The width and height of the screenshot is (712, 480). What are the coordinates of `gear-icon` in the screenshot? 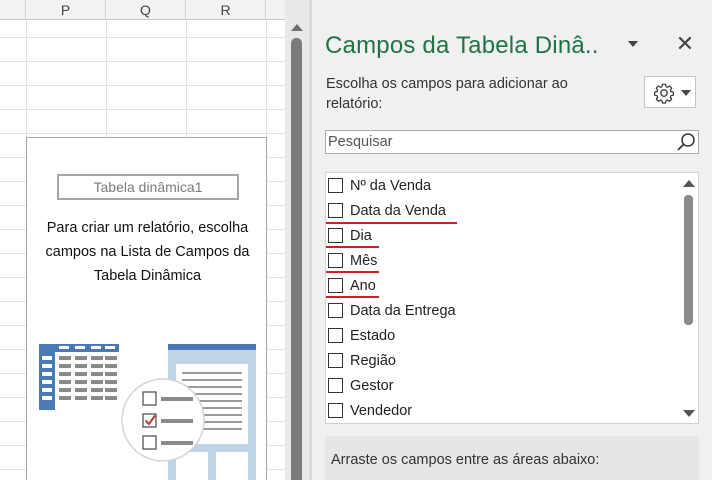 It's located at (664, 93).